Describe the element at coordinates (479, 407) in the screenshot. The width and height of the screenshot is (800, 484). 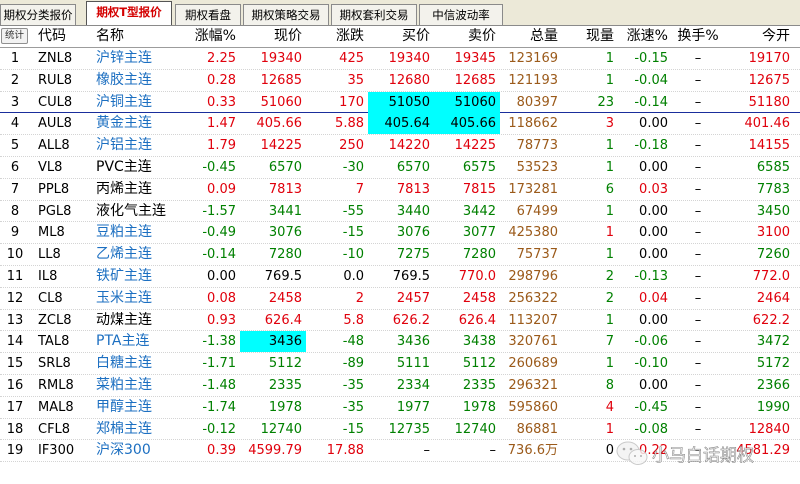
I see `ask-price: 1978` at that location.